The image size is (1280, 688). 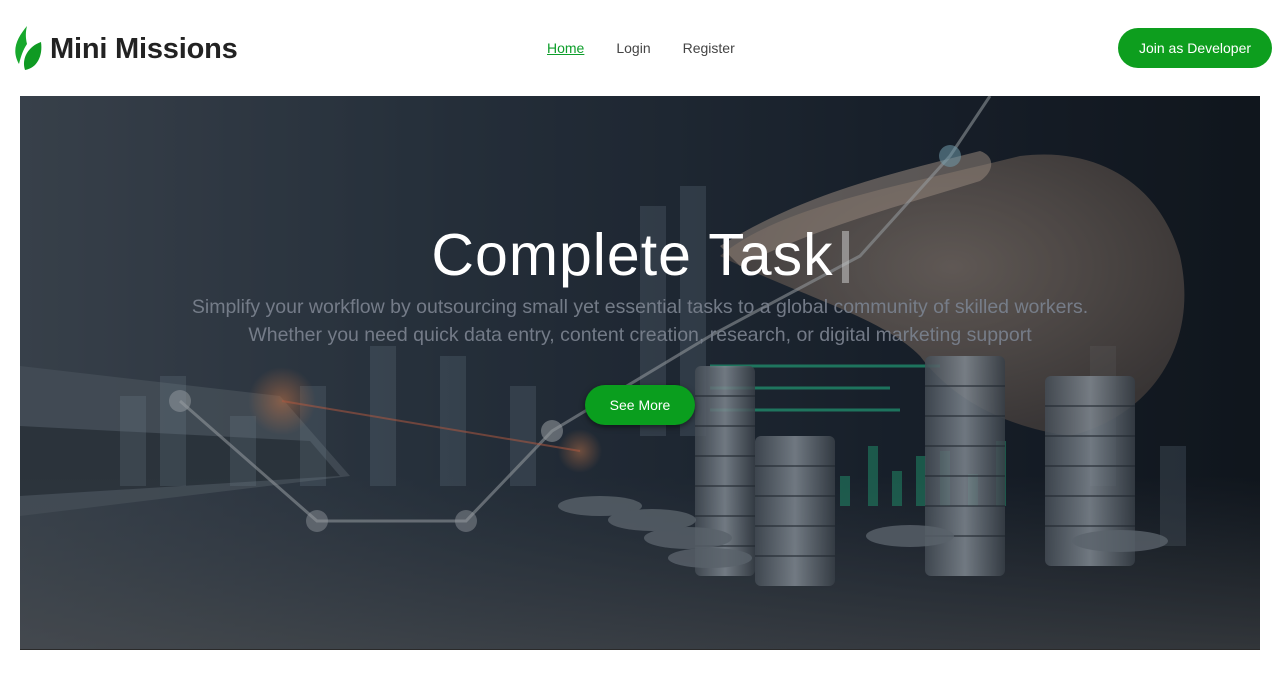 I want to click on leaf-icon, so click(x=28, y=48).